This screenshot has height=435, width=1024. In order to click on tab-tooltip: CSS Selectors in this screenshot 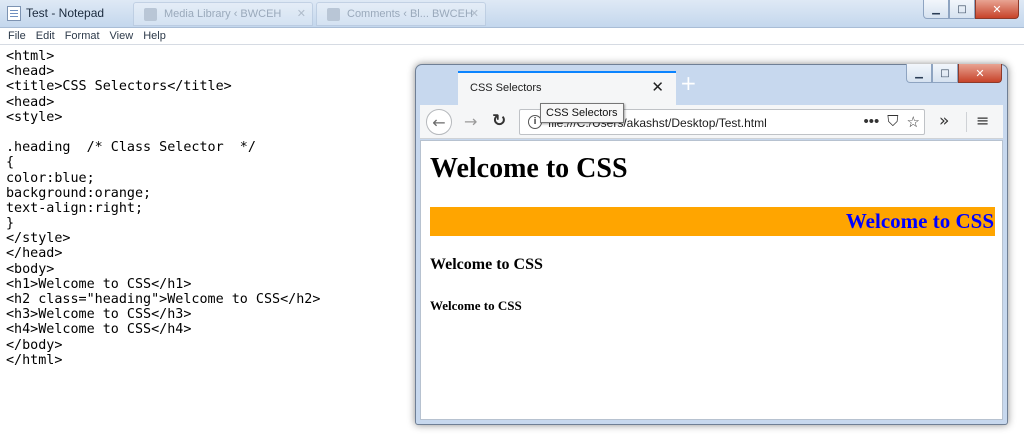, I will do `click(582, 113)`.